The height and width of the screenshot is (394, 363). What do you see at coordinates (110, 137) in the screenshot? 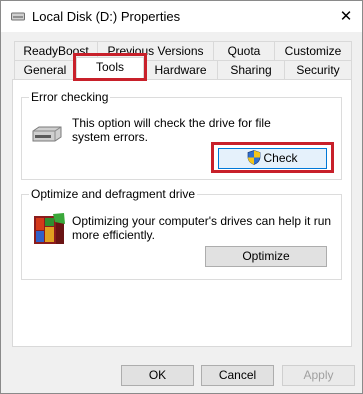
I see `error-checking-desc-line2: system errors.` at bounding box center [110, 137].